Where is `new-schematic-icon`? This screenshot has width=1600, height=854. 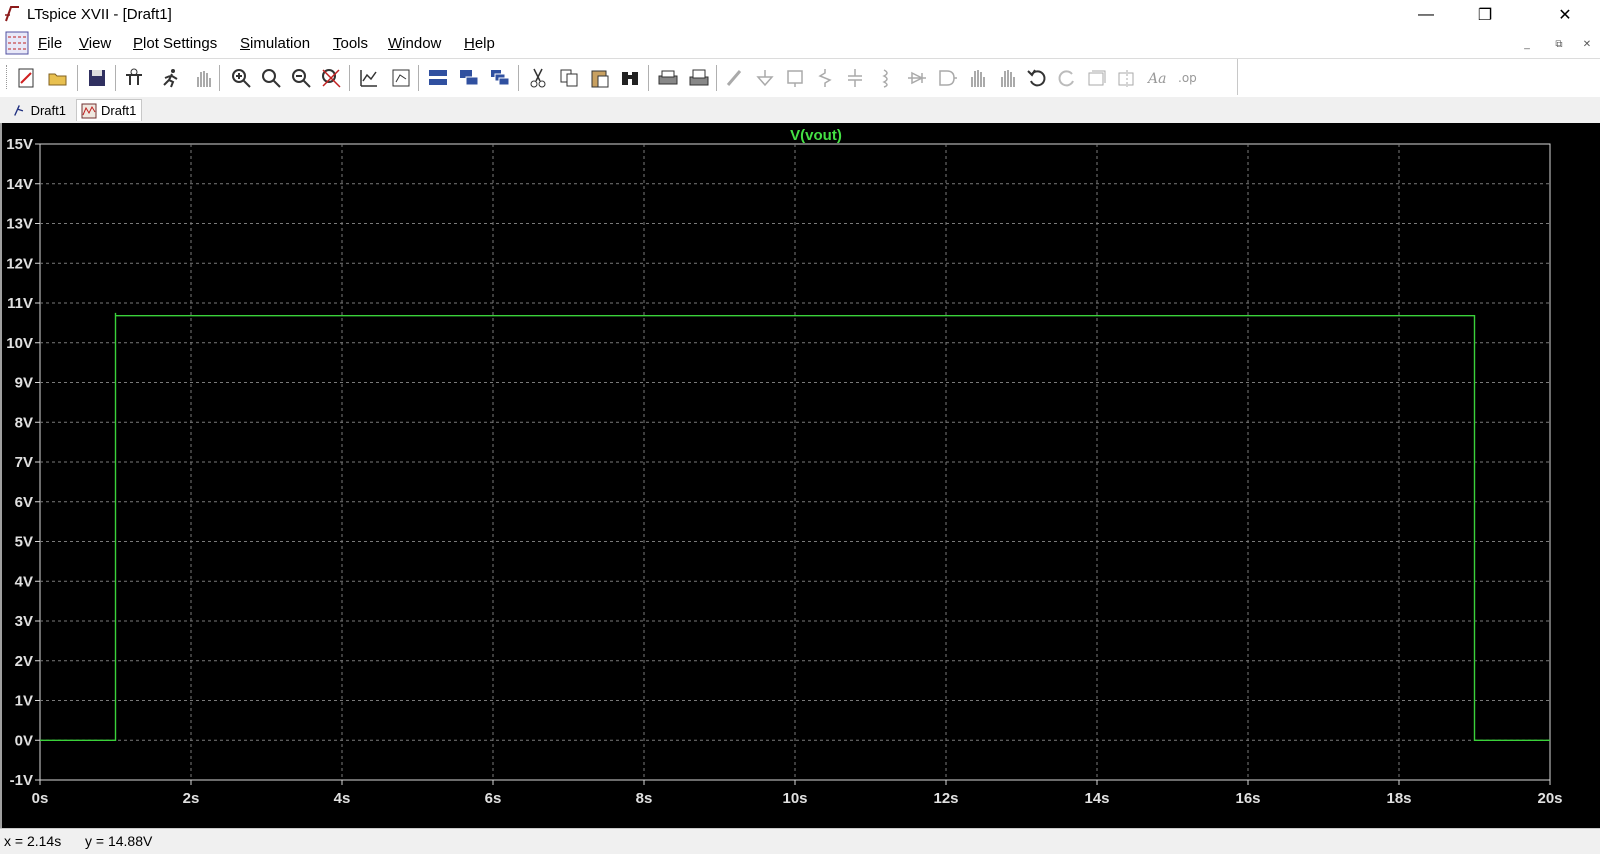
new-schematic-icon is located at coordinates (26, 78).